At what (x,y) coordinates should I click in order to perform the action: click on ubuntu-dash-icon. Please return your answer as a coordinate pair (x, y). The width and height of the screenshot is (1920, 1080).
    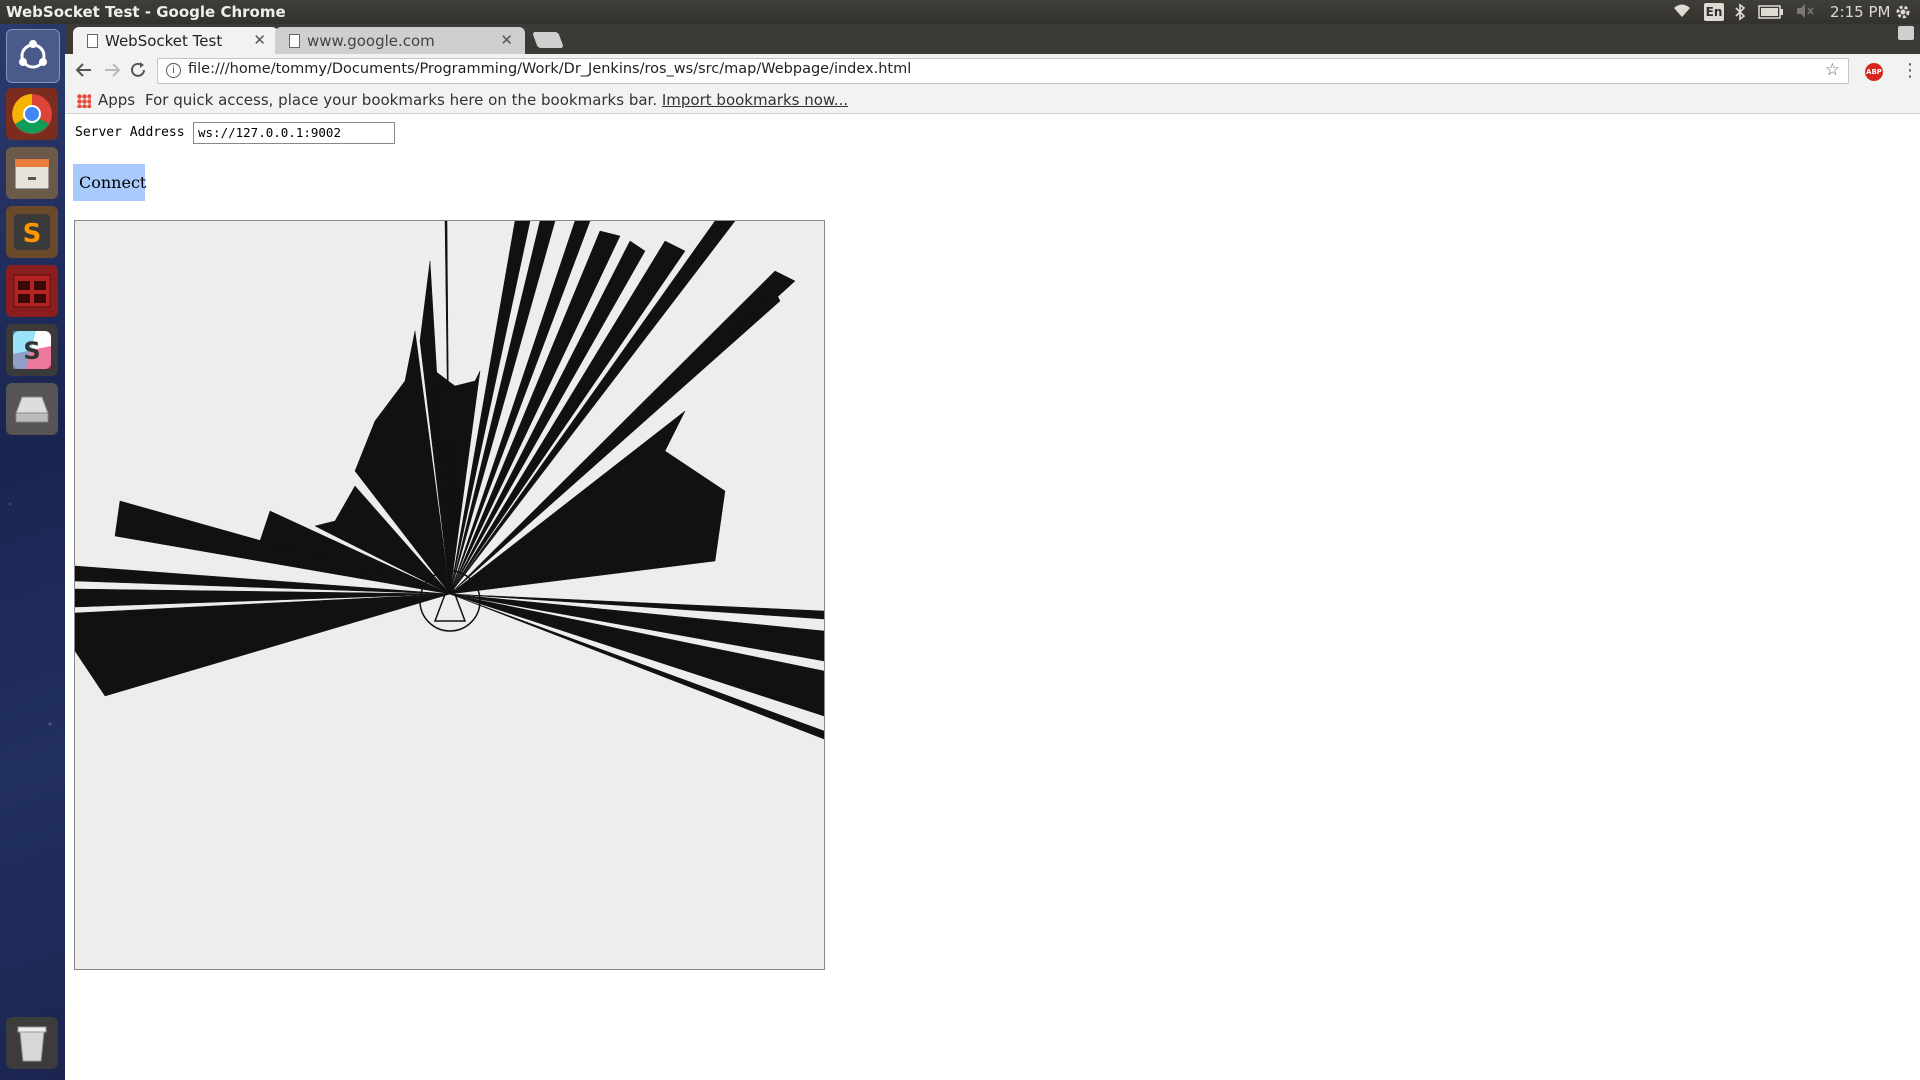
    Looking at the image, I should click on (33, 56).